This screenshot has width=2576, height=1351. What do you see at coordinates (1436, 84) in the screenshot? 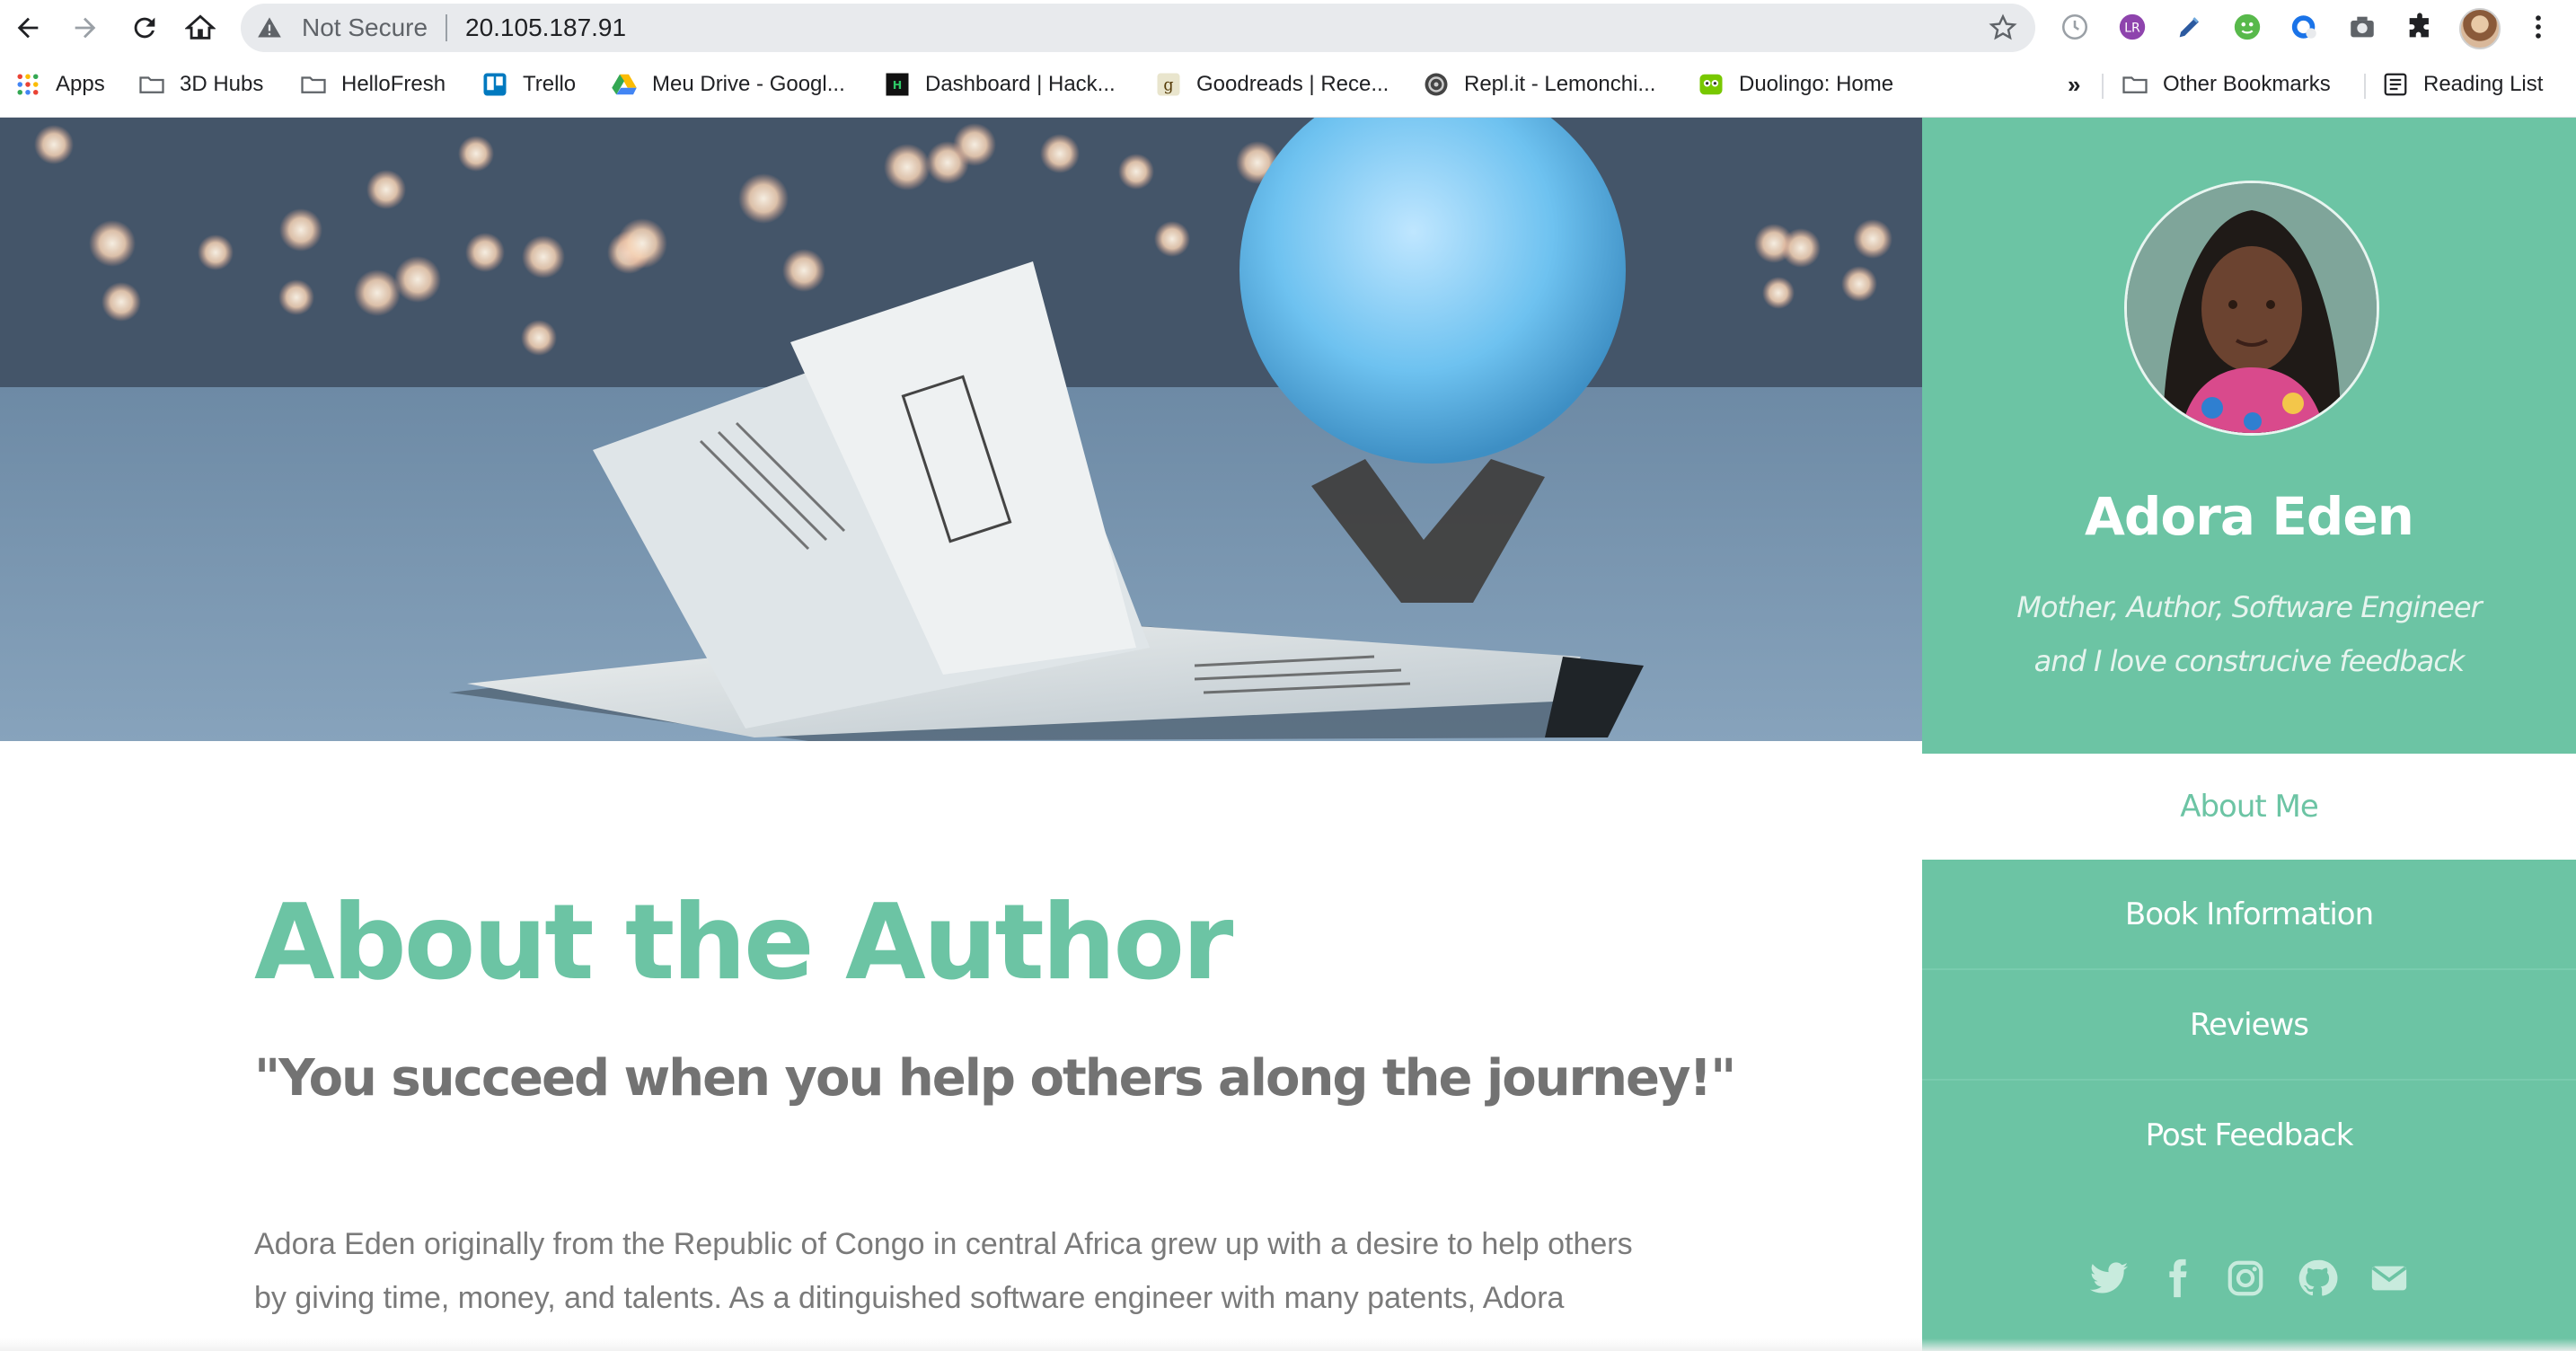
I see `replit-icon` at bounding box center [1436, 84].